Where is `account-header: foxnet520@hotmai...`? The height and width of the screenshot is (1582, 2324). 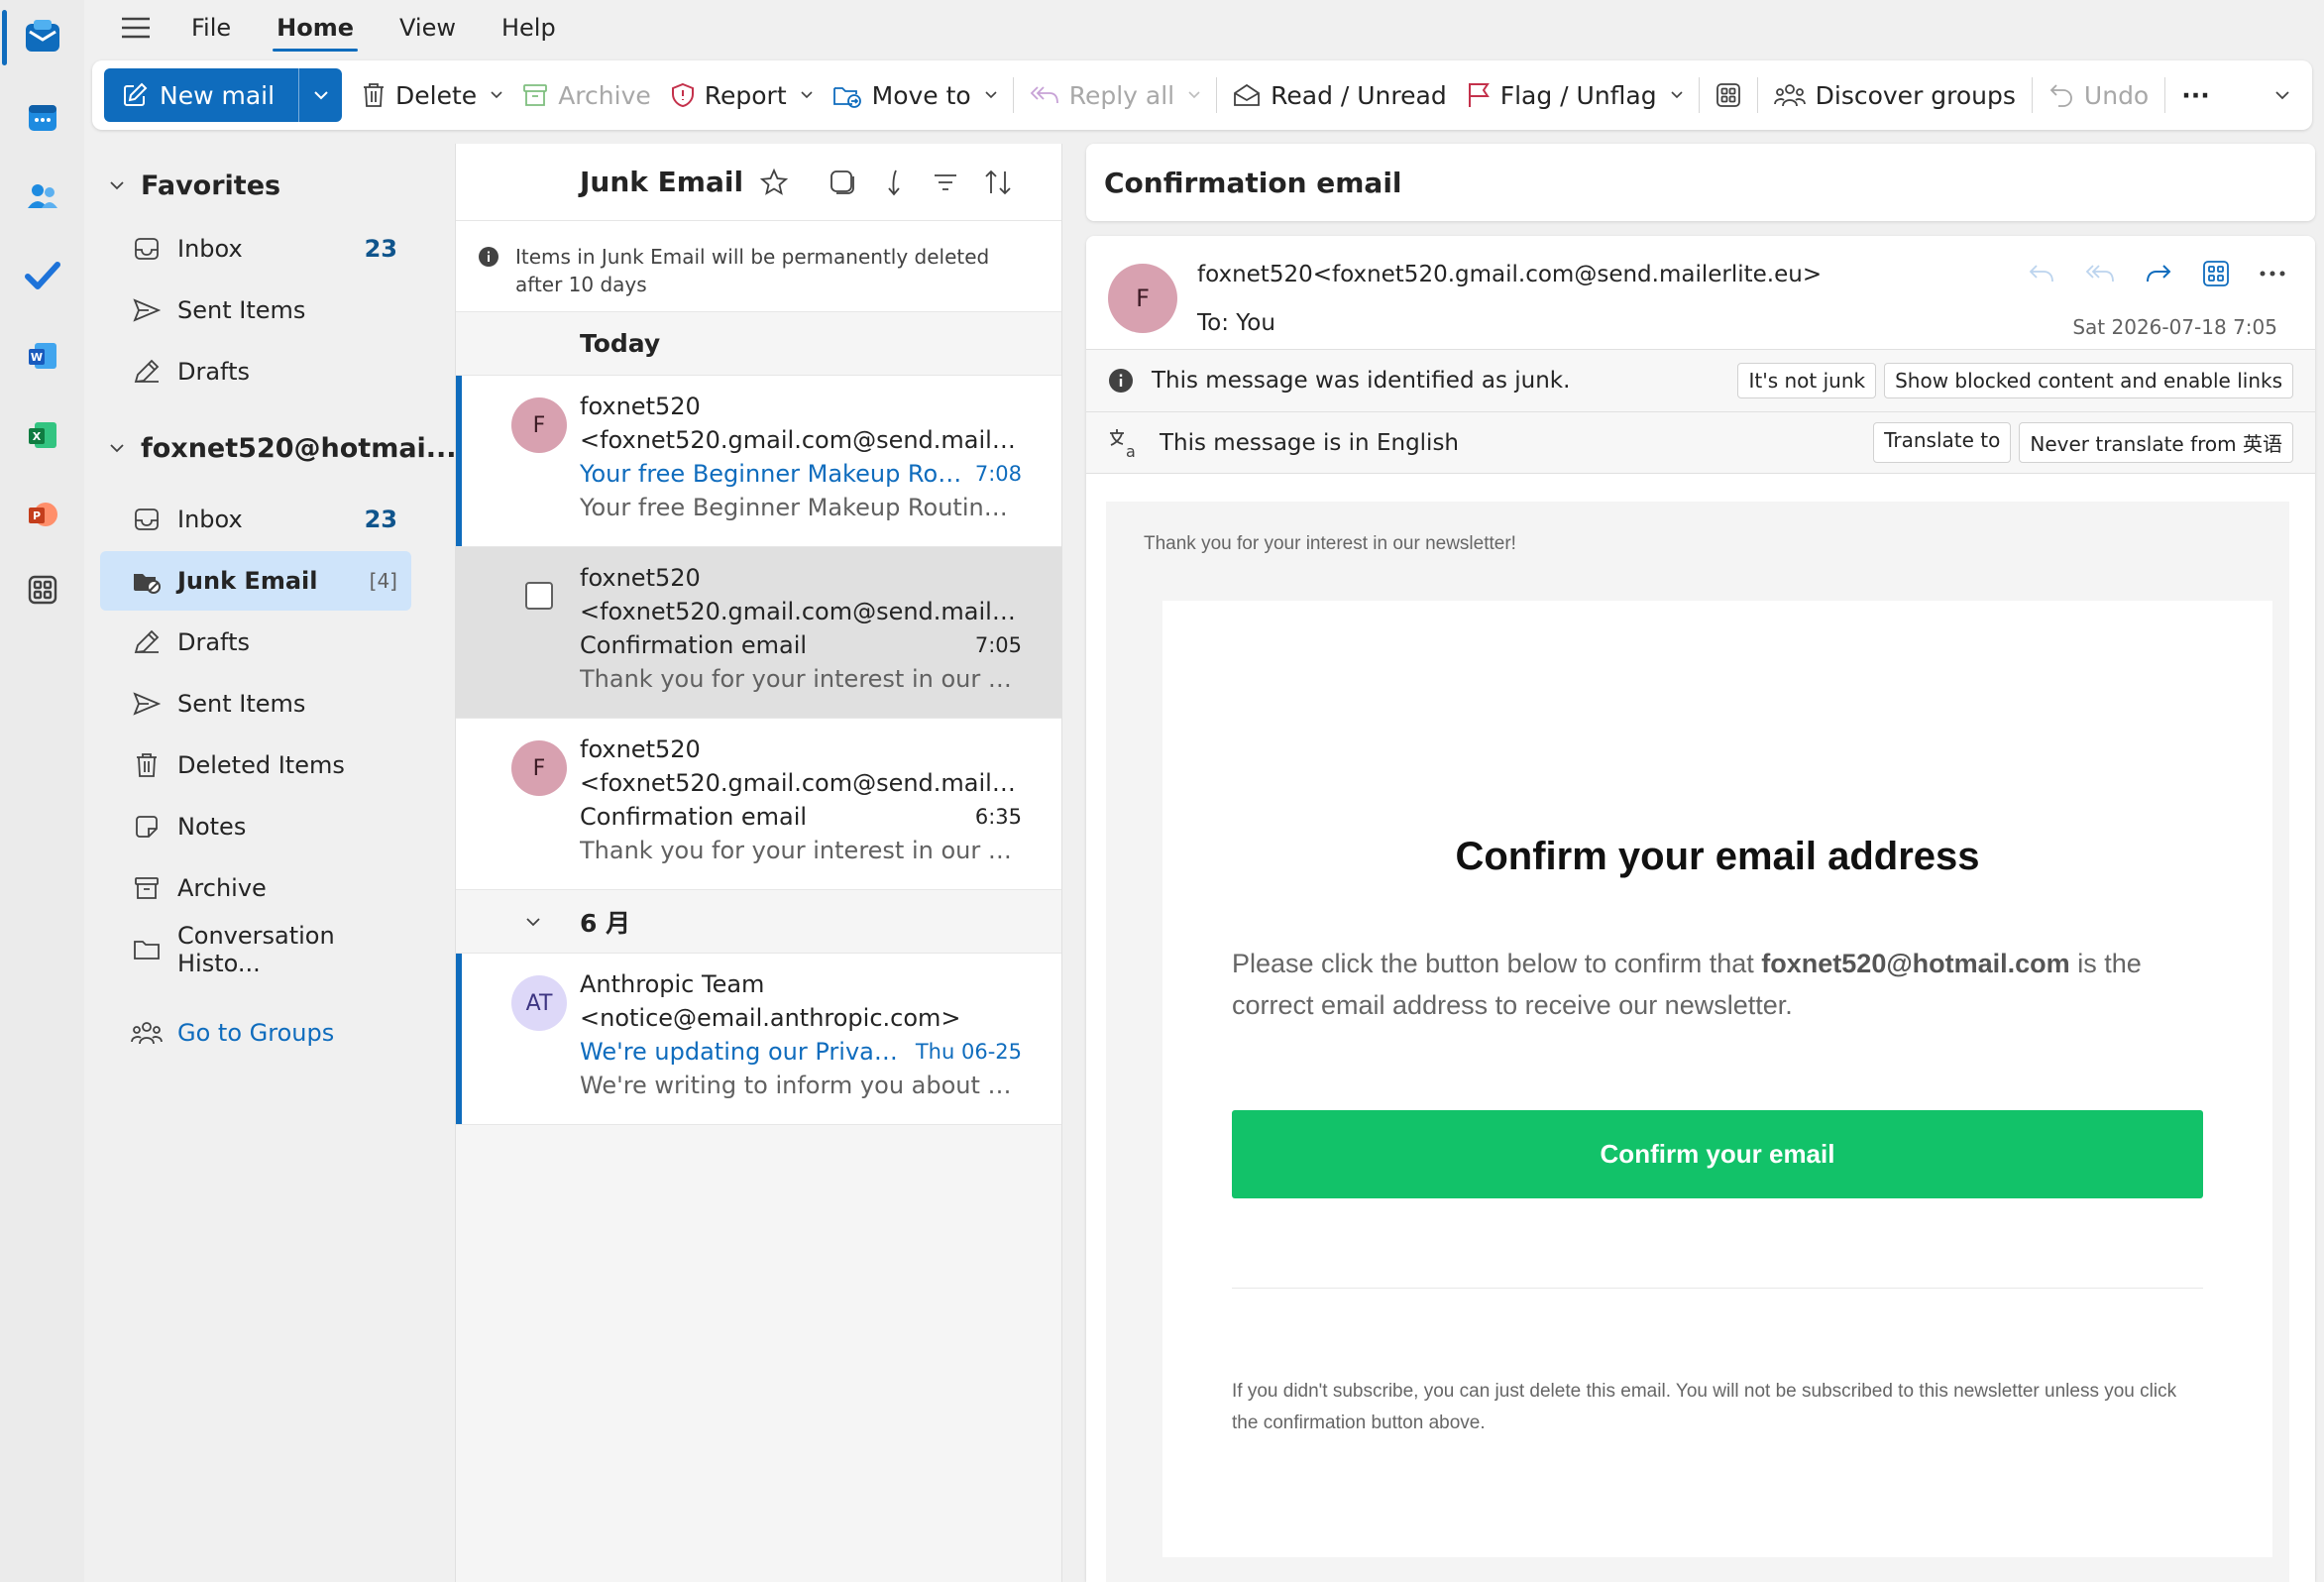
account-header: foxnet520@hotmai... is located at coordinates (283, 448).